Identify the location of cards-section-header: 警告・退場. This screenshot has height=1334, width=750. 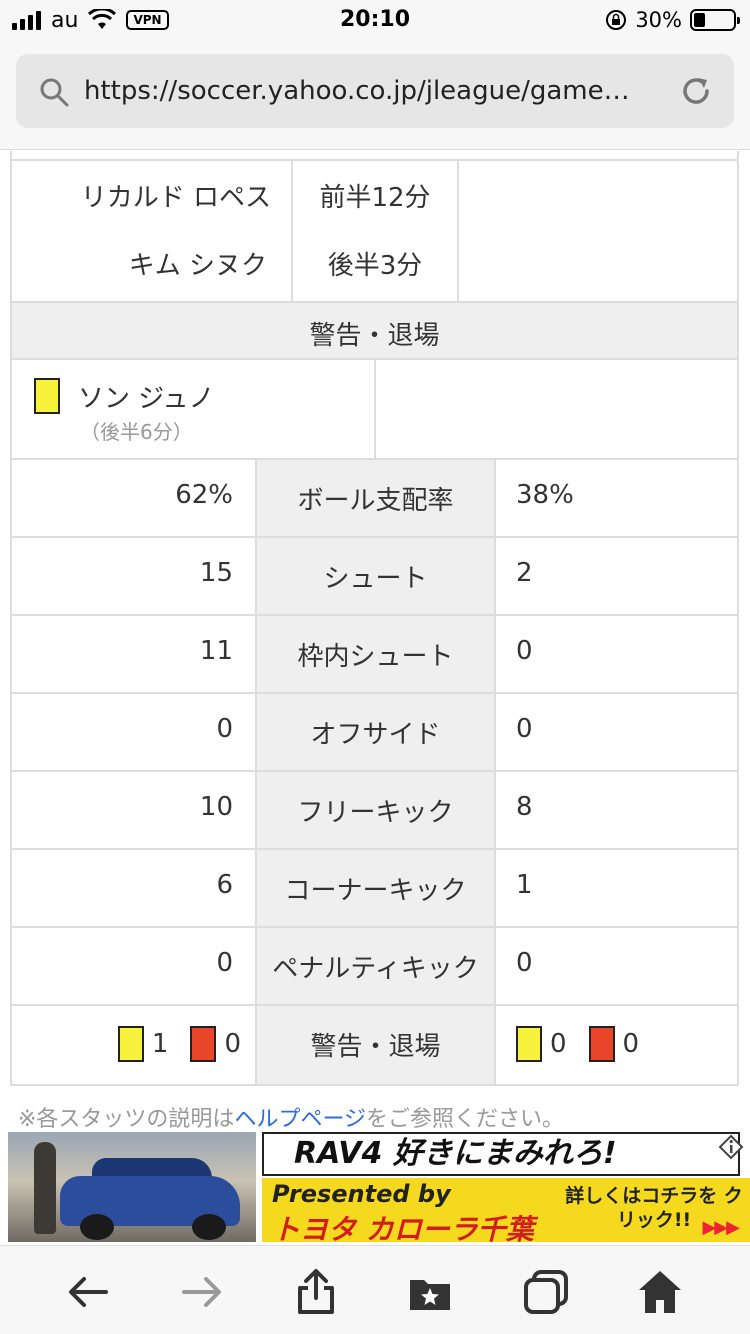
(374, 331).